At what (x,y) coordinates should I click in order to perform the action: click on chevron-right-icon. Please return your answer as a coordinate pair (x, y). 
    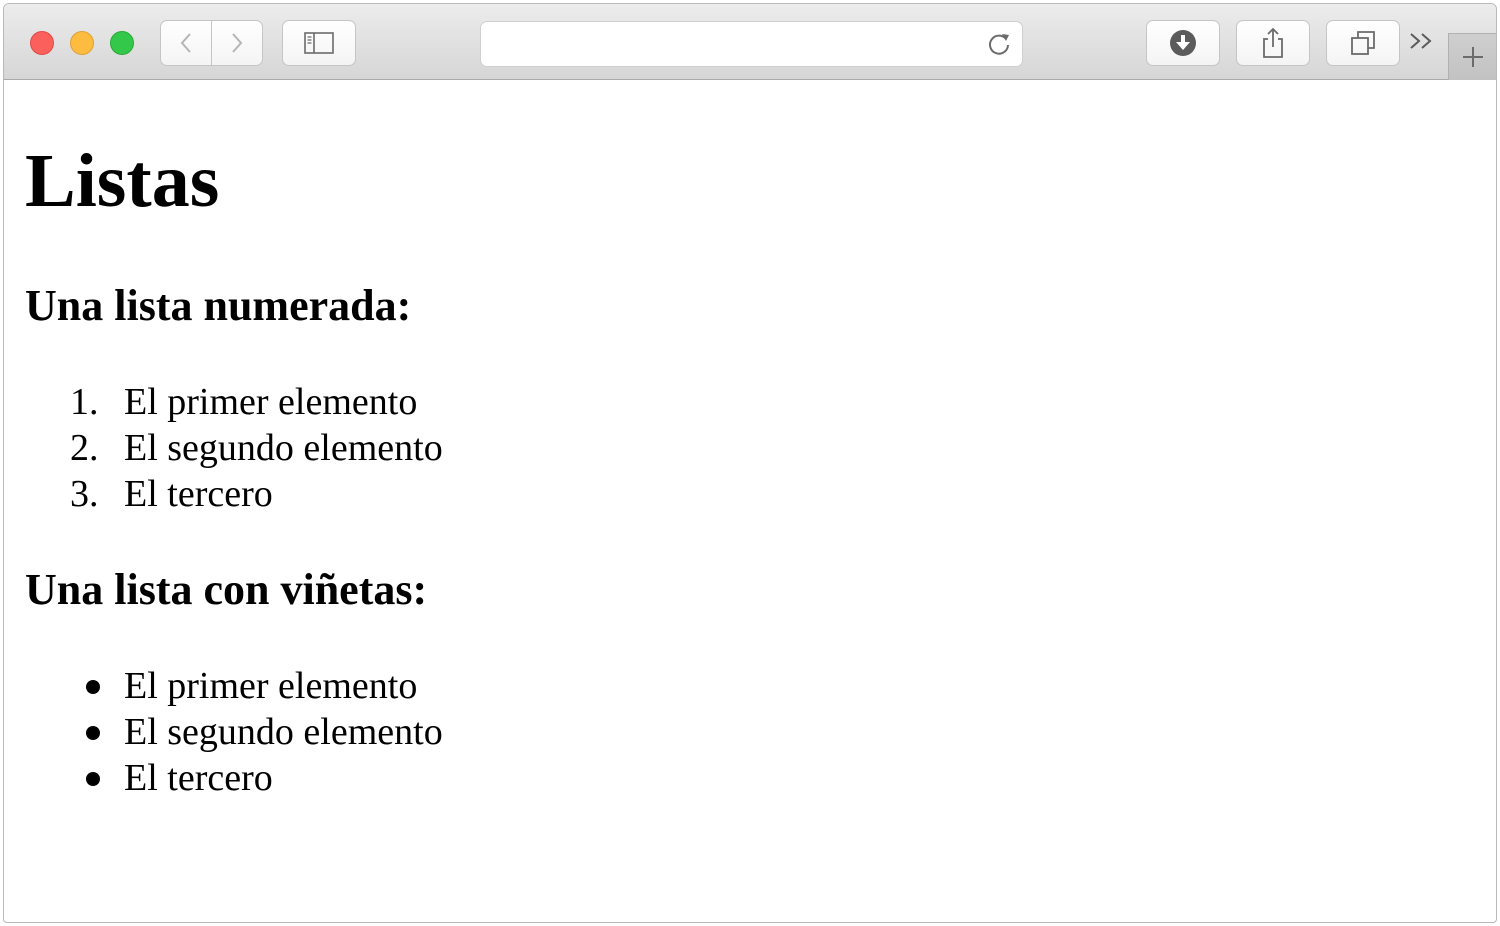
    Looking at the image, I should click on (237, 43).